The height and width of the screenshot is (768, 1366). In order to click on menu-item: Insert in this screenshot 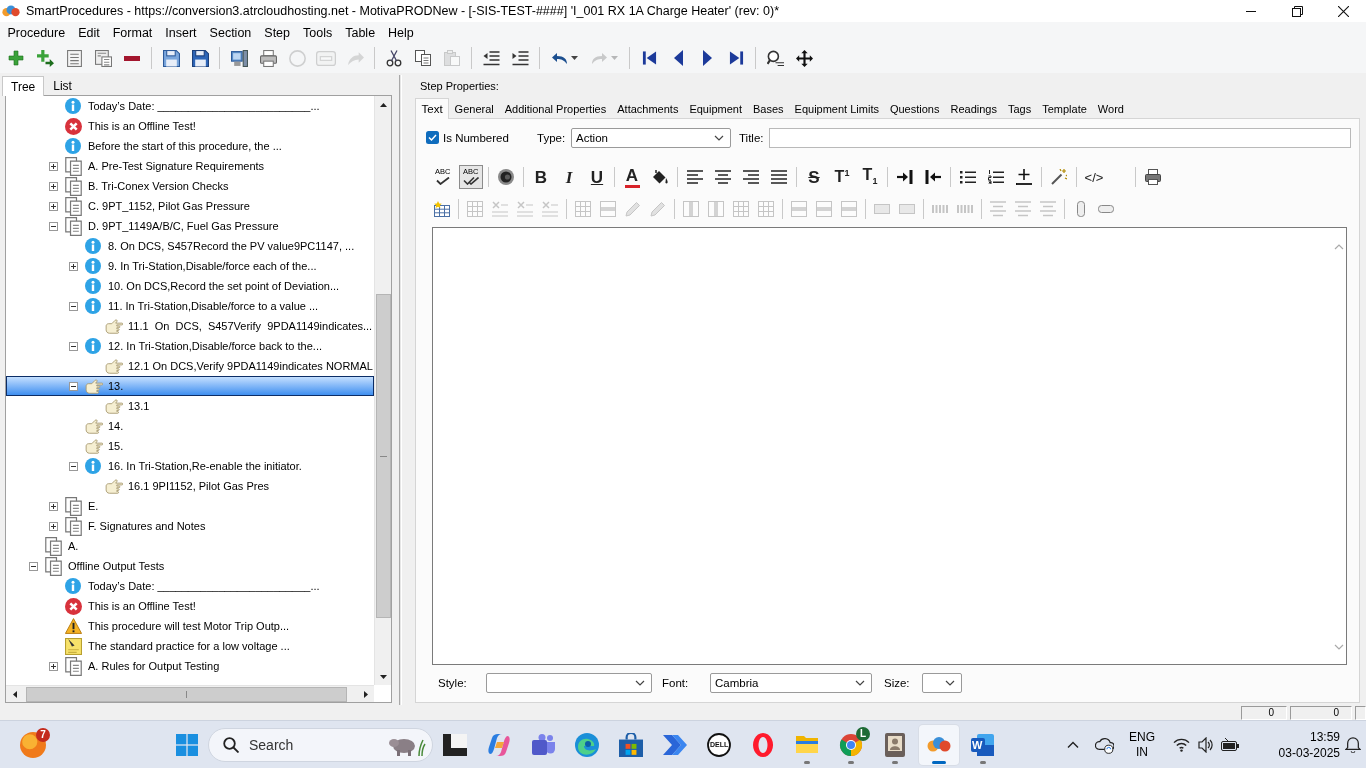, I will do `click(181, 32)`.